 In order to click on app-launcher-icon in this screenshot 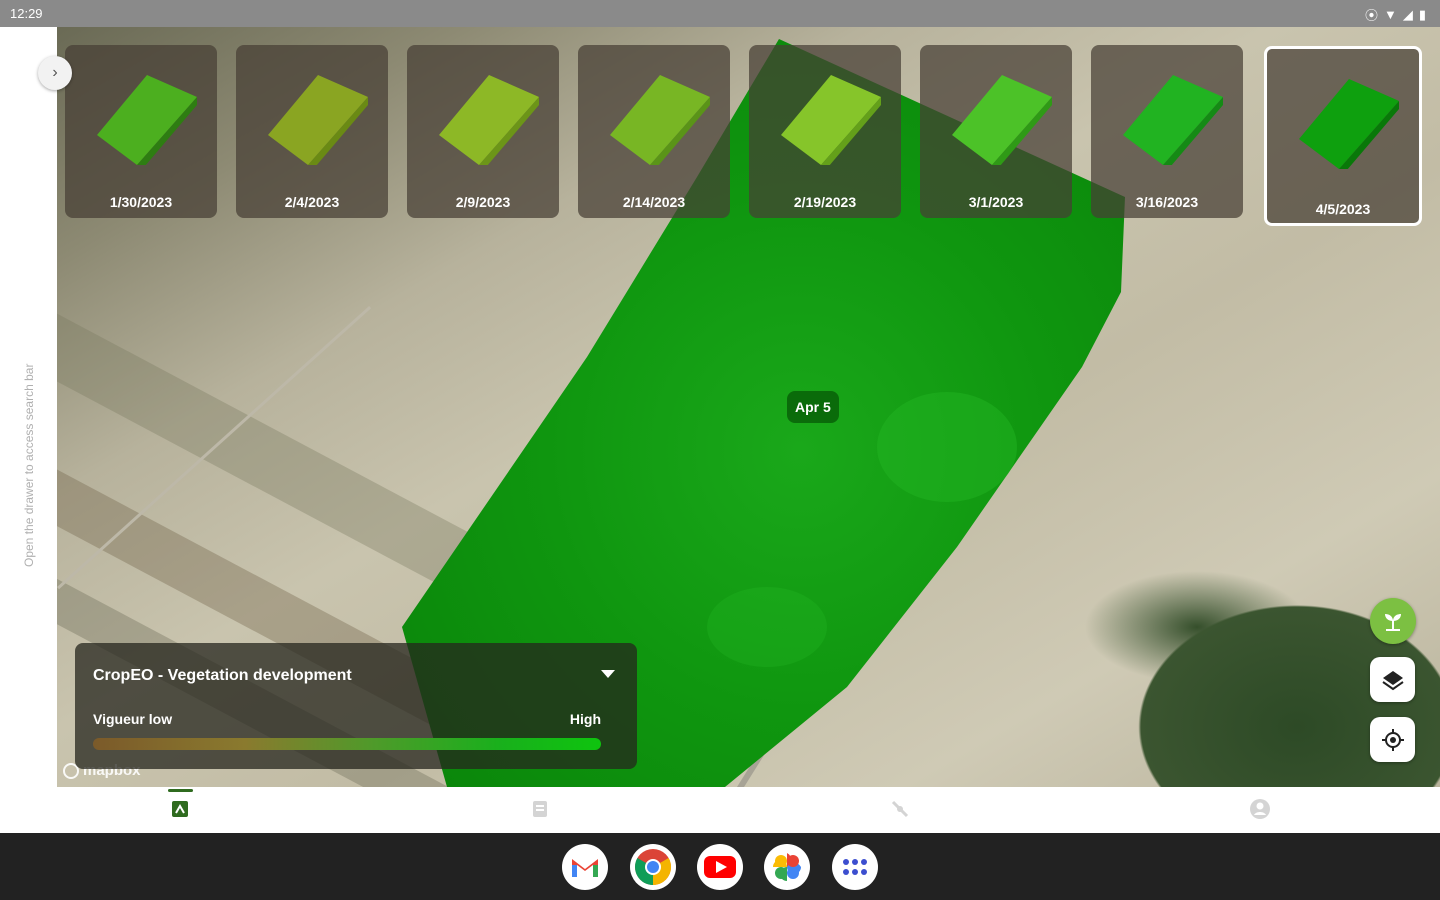, I will do `click(855, 867)`.